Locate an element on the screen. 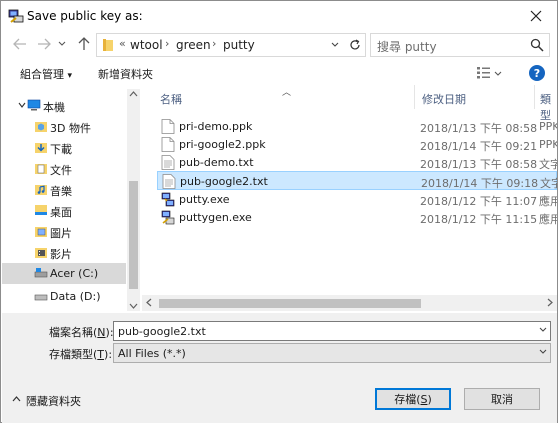 Image resolution: width=558 pixels, height=423 pixels. nav-item-drive-c: Acer (C:) is located at coordinates (64, 273).